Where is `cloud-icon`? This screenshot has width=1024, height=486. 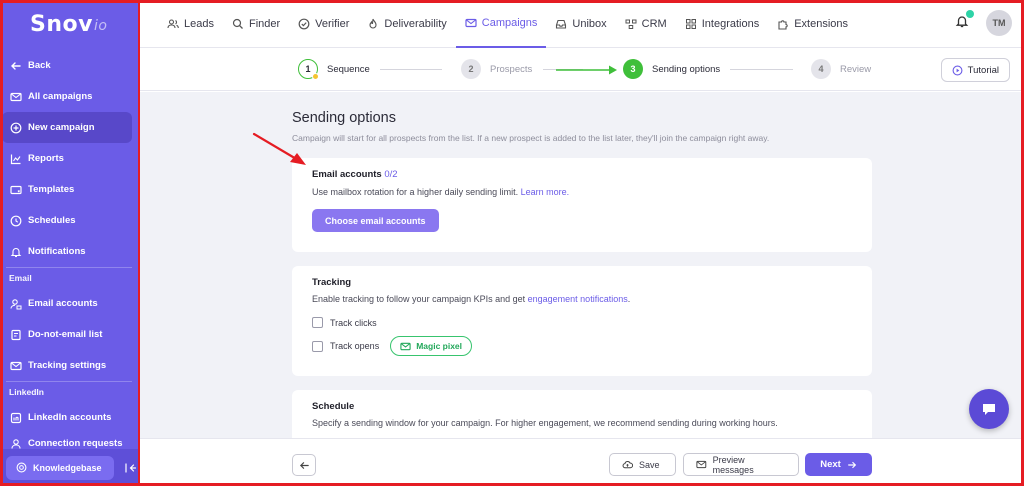
cloud-icon is located at coordinates (627, 464).